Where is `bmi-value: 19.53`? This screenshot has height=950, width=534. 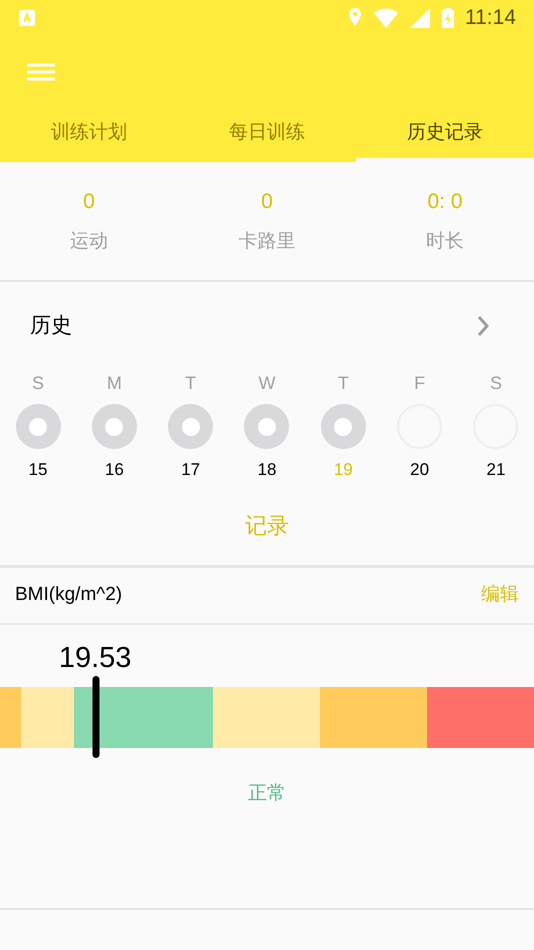
bmi-value: 19.53 is located at coordinates (95, 658).